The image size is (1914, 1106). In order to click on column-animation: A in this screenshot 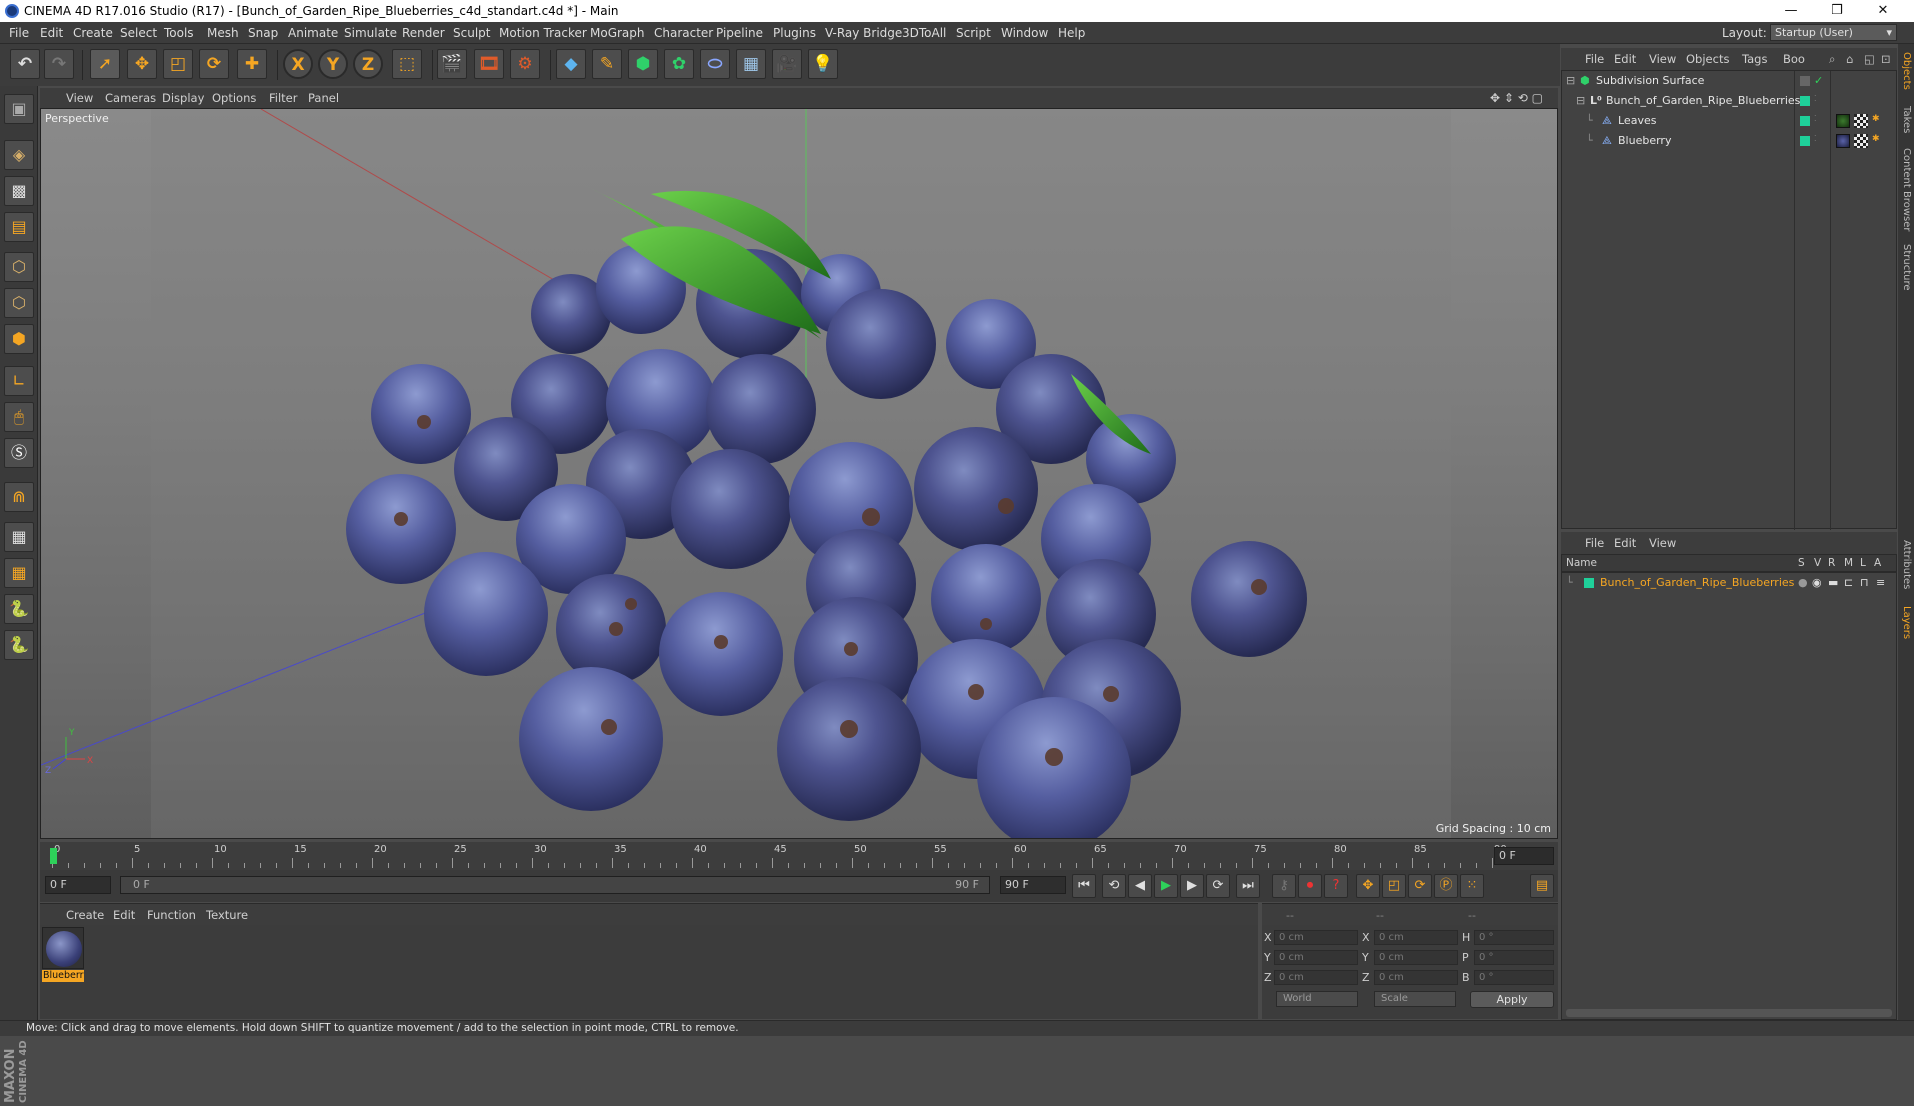, I will do `click(1877, 563)`.